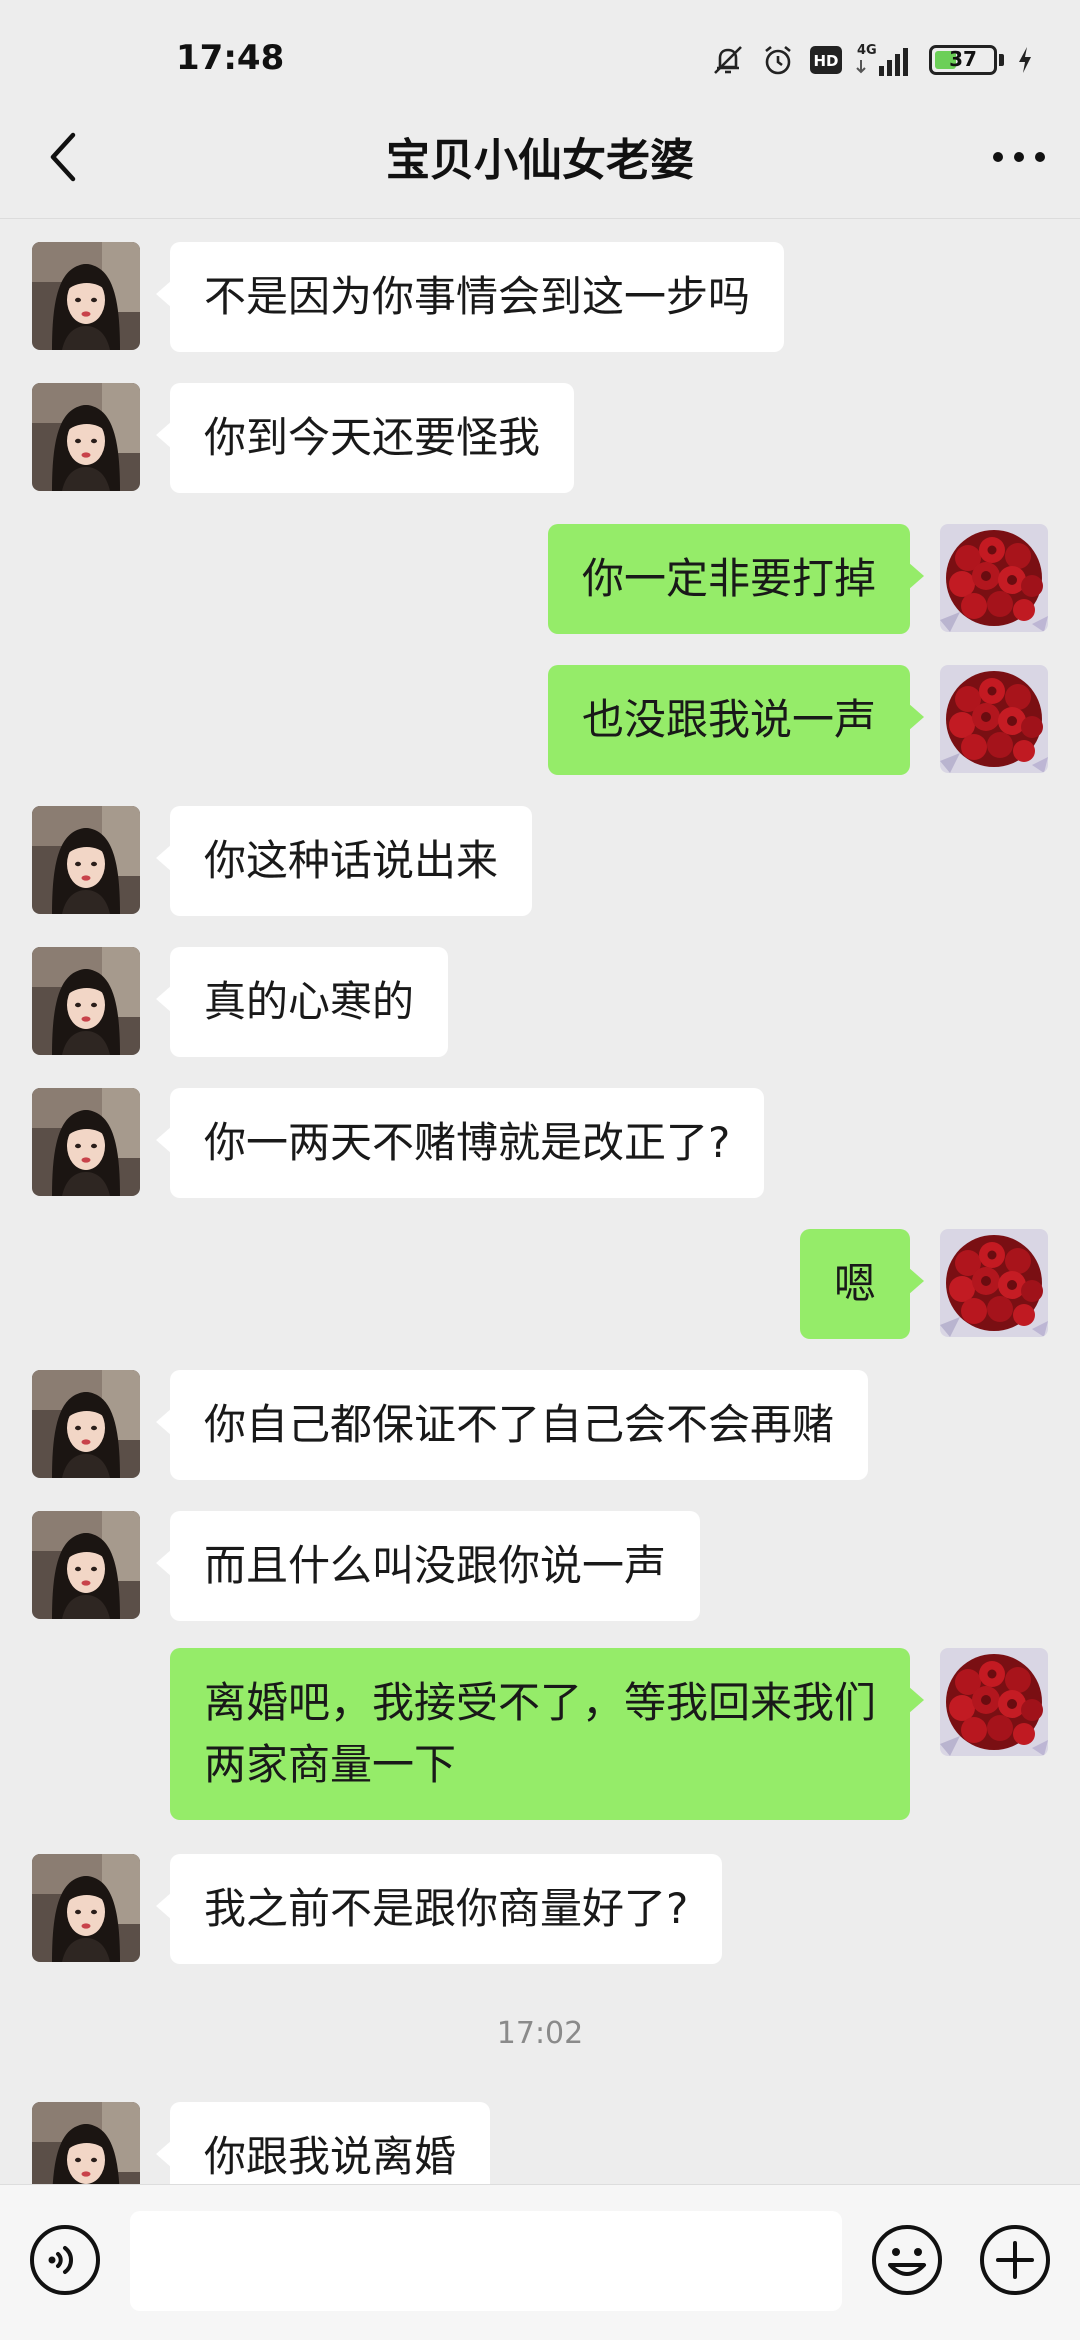 This screenshot has height=2340, width=1080. I want to click on message-bubble: 不是因为你事情会到这一步吗, so click(470, 297).